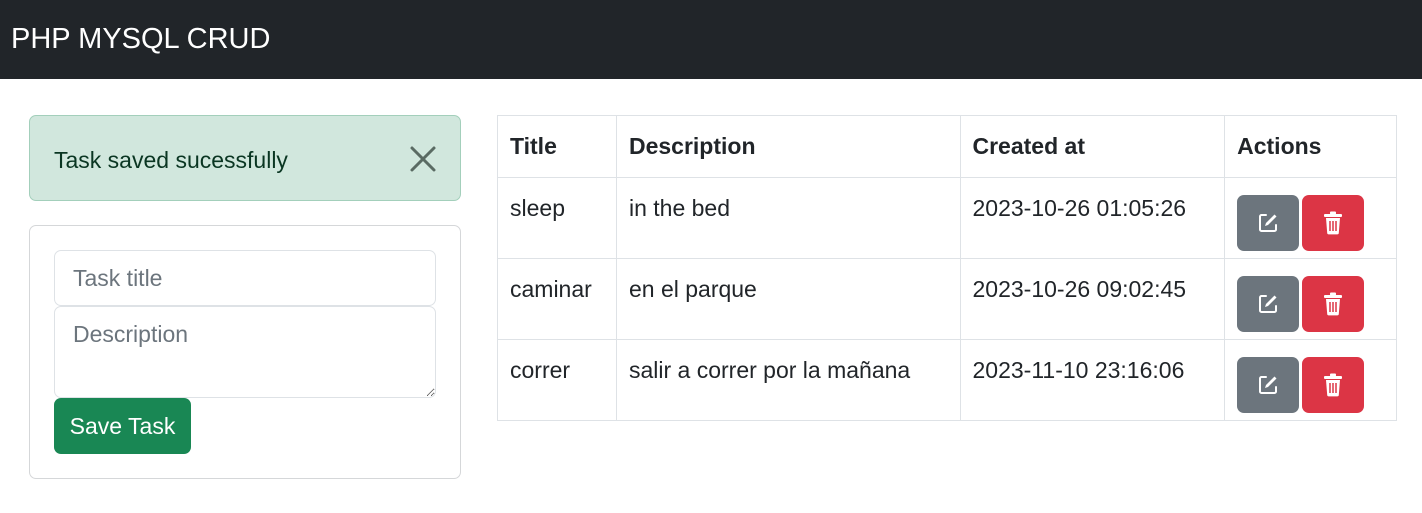 This screenshot has width=1422, height=513. I want to click on cell-created-at: 2023-11-10 23:16:06, so click(1092, 380).